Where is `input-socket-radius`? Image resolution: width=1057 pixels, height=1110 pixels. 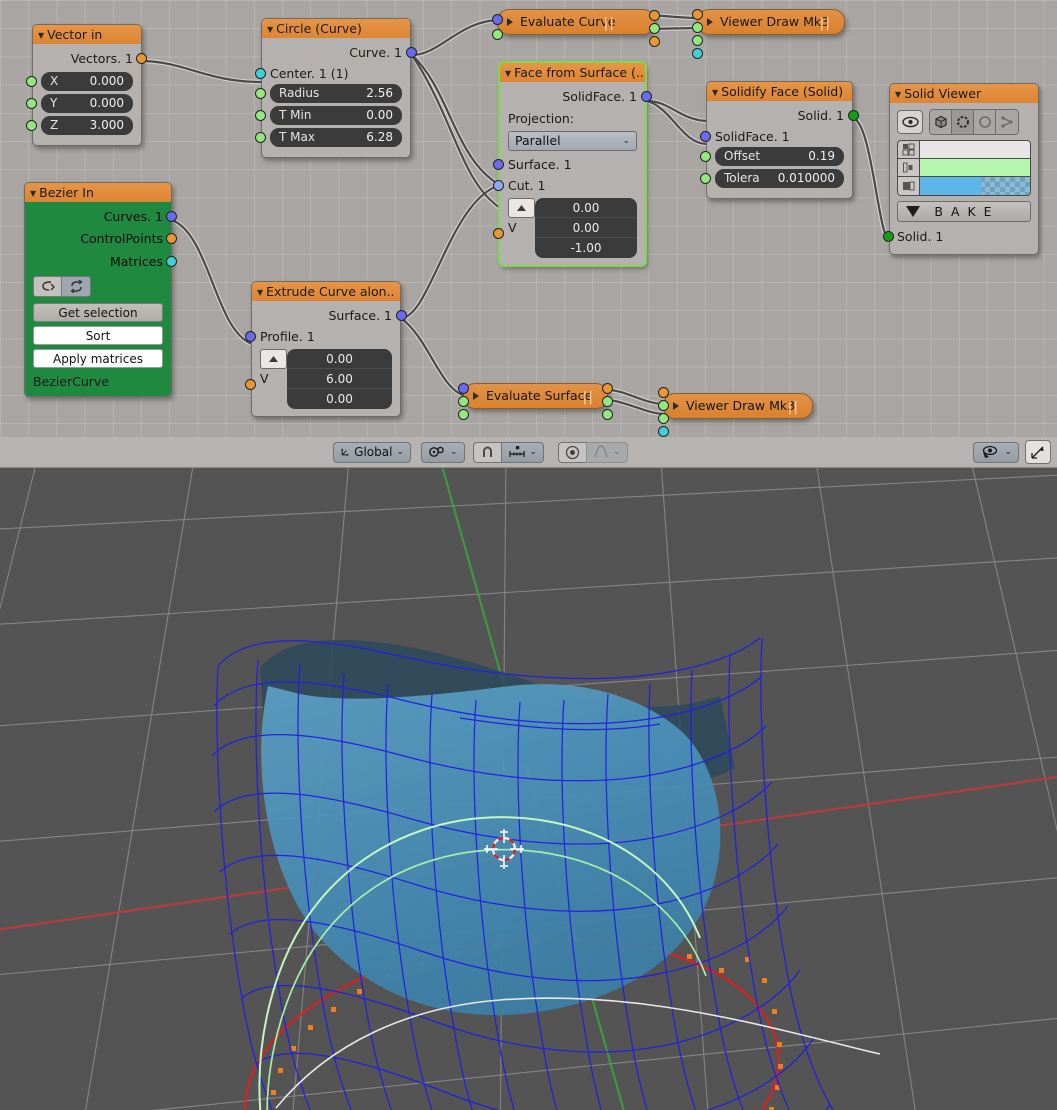 input-socket-radius is located at coordinates (260, 93).